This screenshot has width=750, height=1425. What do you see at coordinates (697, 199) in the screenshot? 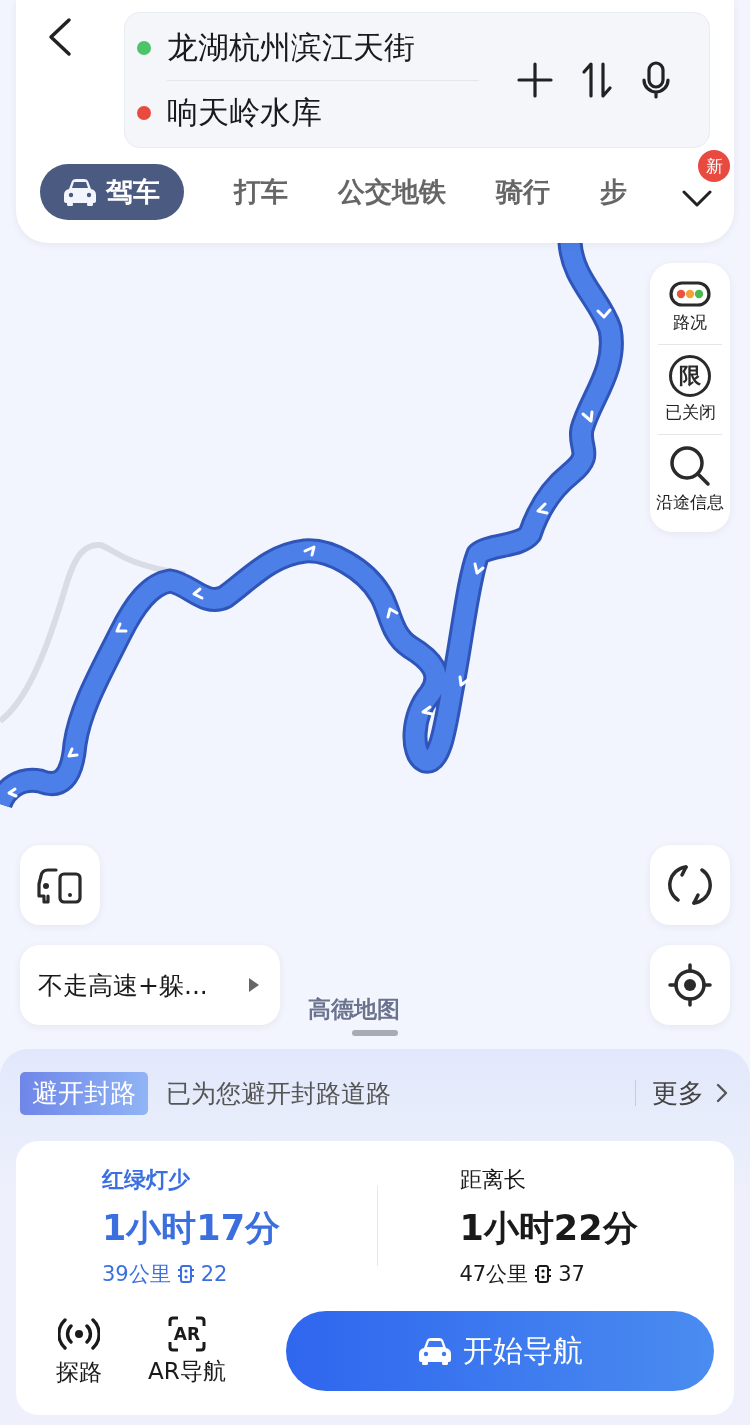
I see `chevron-down-icon` at bounding box center [697, 199].